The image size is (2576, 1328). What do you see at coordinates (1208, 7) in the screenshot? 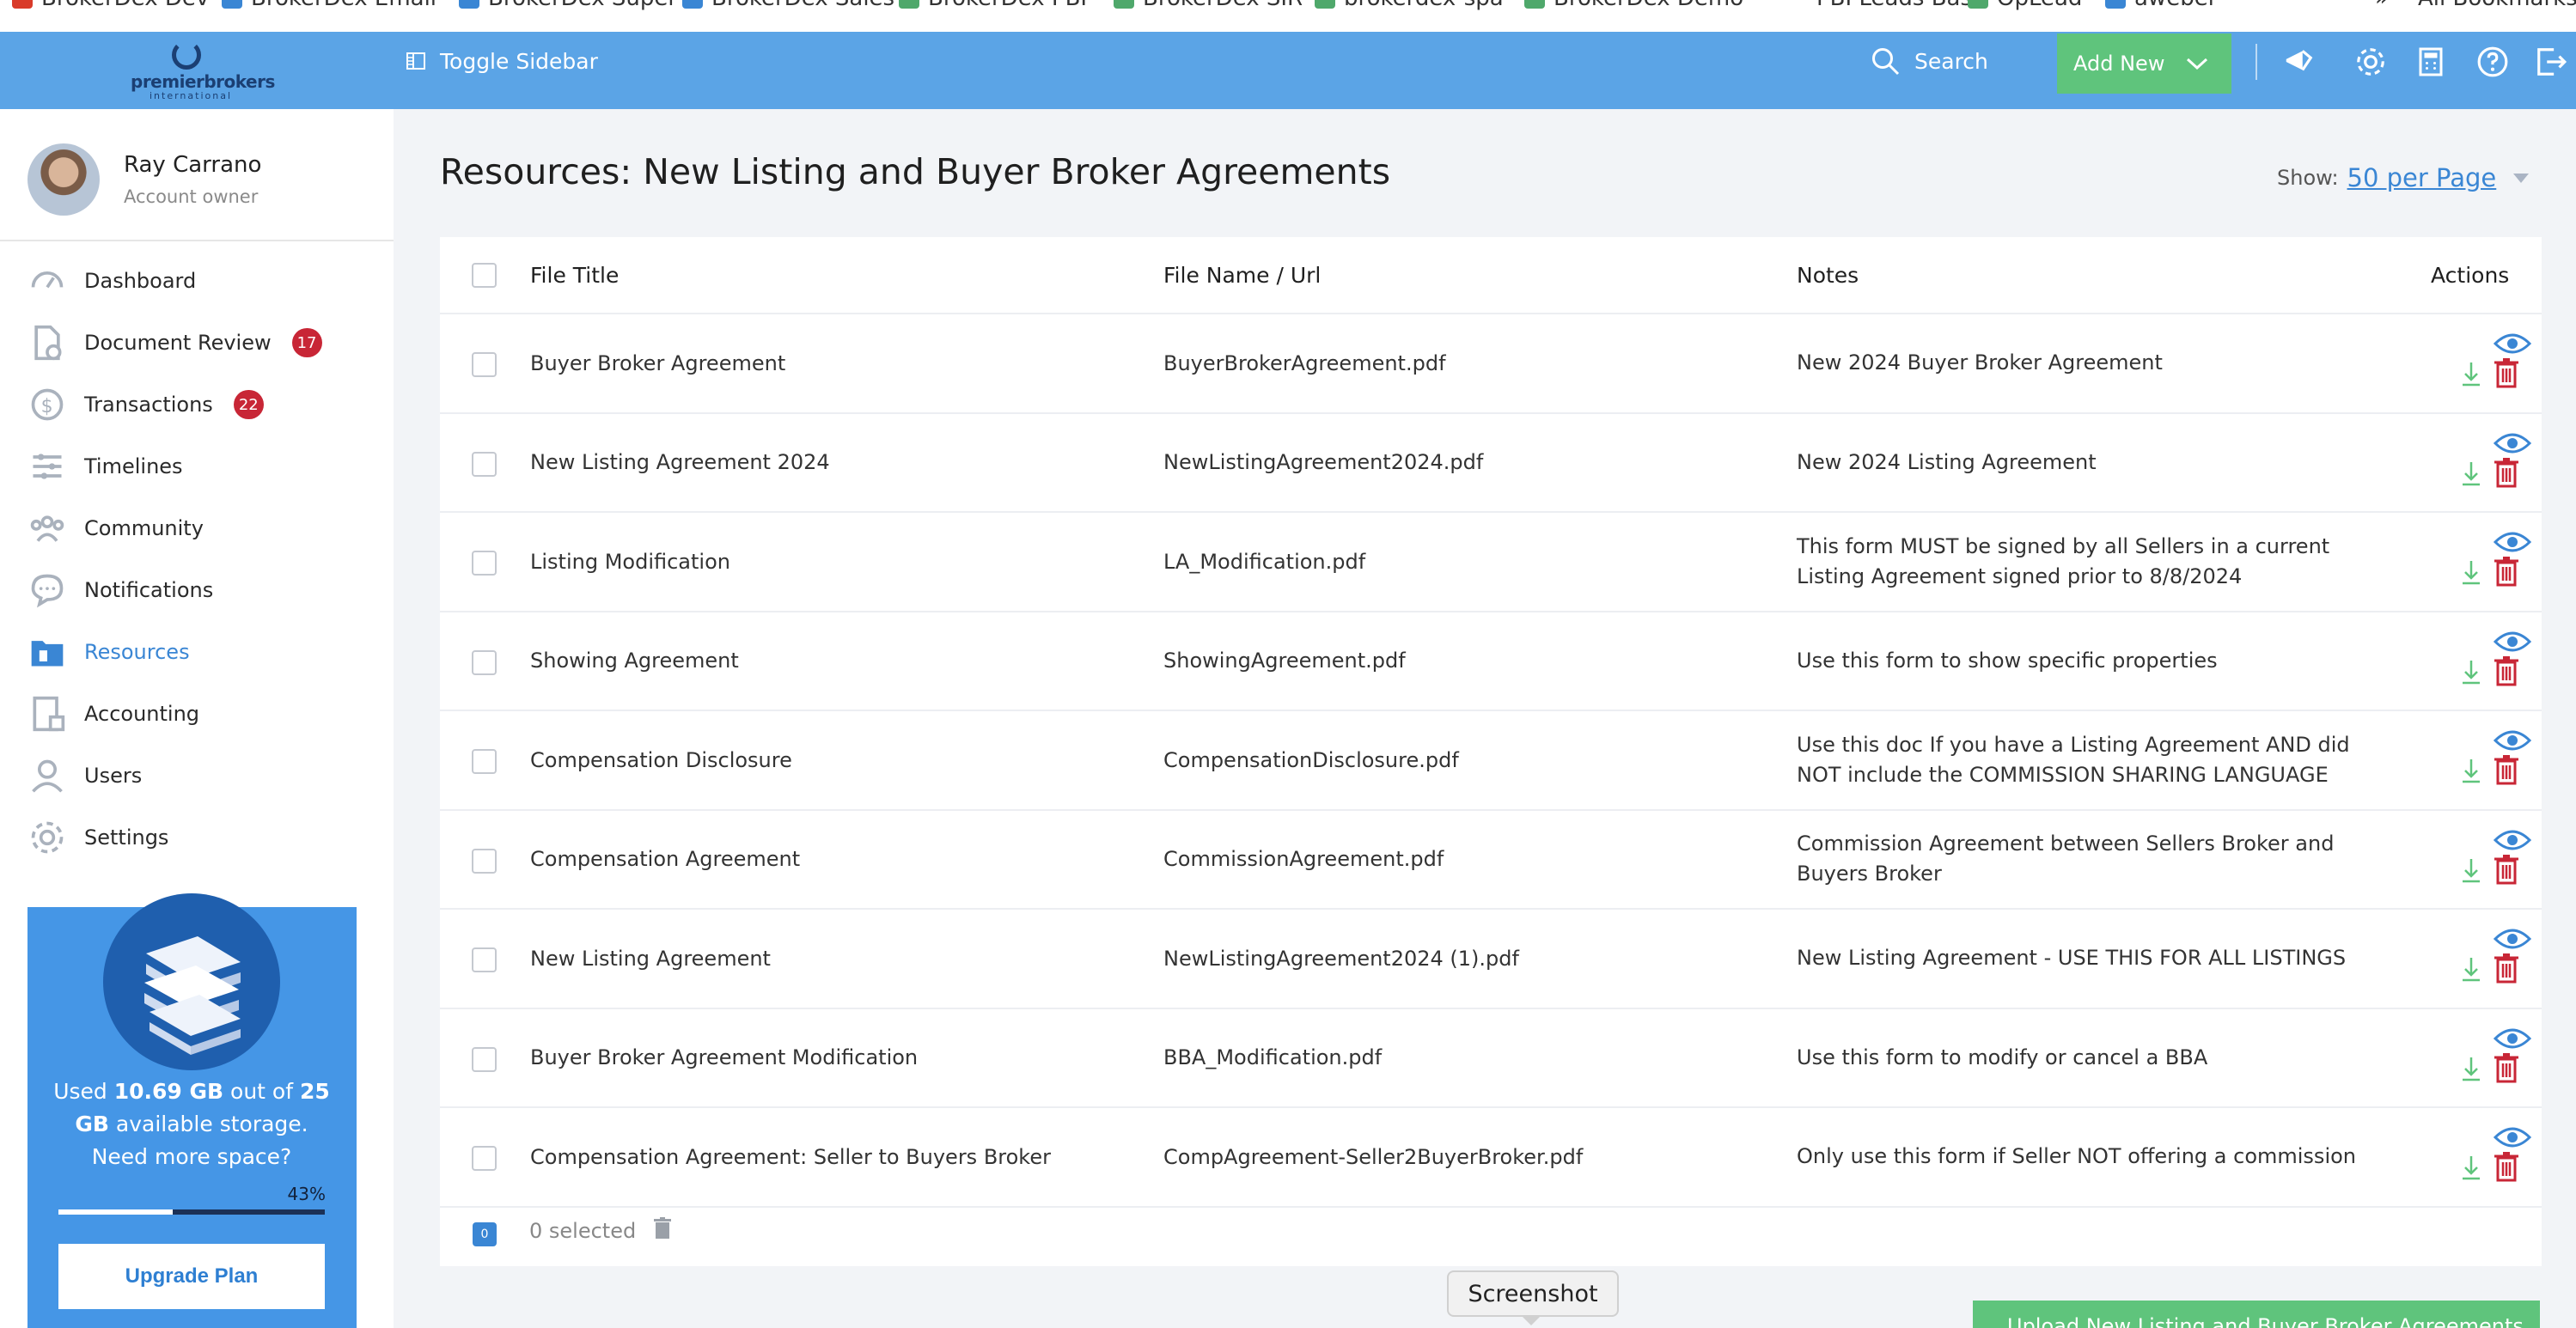
I see `bookmark-item: BrokerDex SIR` at bounding box center [1208, 7].